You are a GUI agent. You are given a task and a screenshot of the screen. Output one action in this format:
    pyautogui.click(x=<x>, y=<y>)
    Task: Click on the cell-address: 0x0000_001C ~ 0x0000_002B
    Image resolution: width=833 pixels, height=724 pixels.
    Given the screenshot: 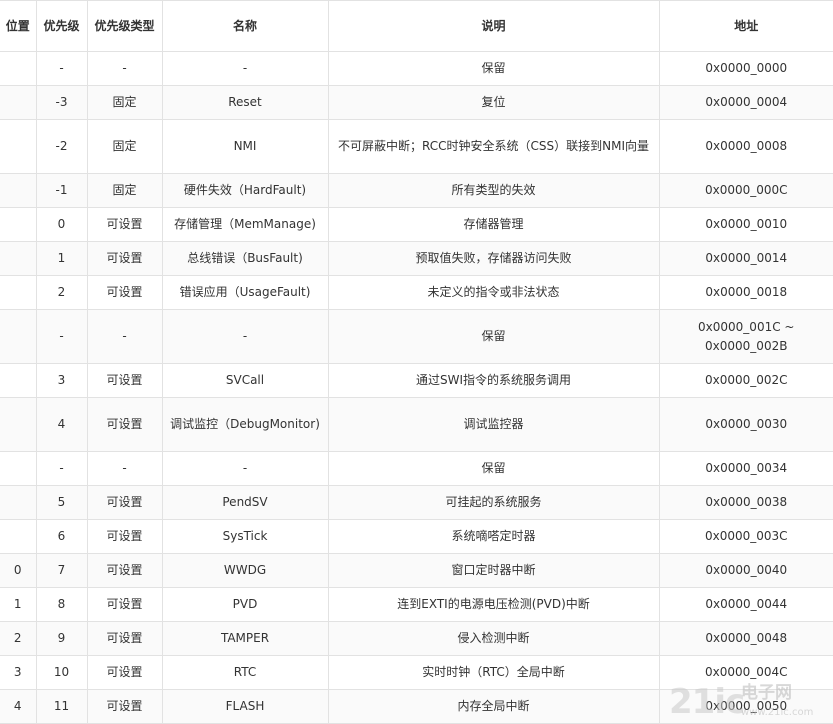 What is the action you would take?
    pyautogui.click(x=745, y=336)
    